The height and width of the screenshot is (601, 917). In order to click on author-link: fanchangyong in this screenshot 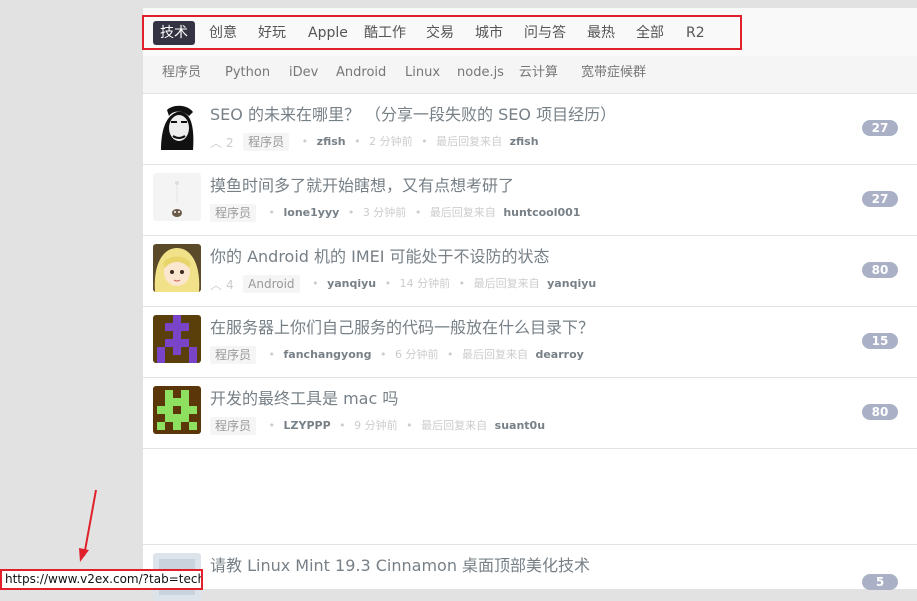, I will do `click(328, 355)`.